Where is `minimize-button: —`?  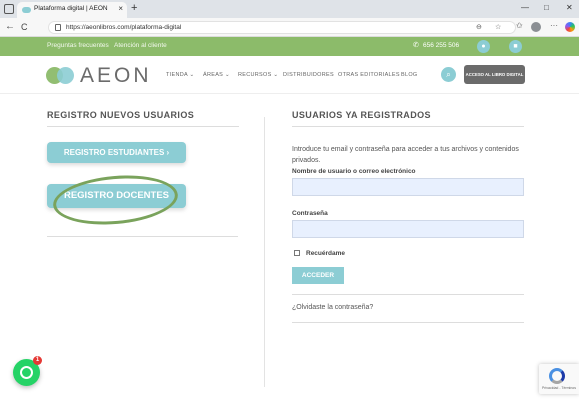 minimize-button: — is located at coordinates (525, 7).